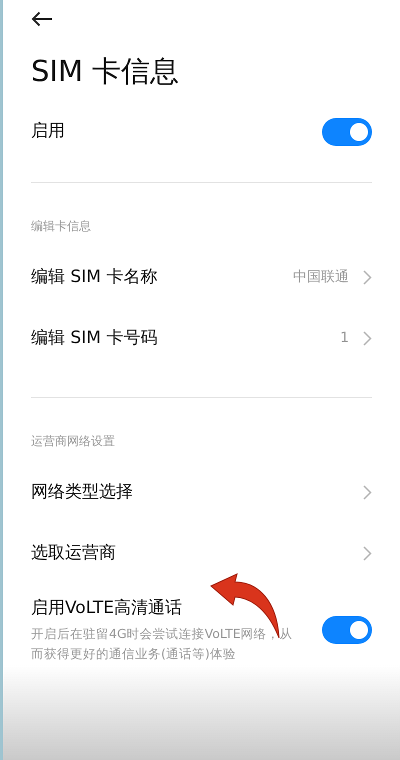 The image size is (400, 760). What do you see at coordinates (105, 71) in the screenshot?
I see `page-title: SIM 卡信息` at bounding box center [105, 71].